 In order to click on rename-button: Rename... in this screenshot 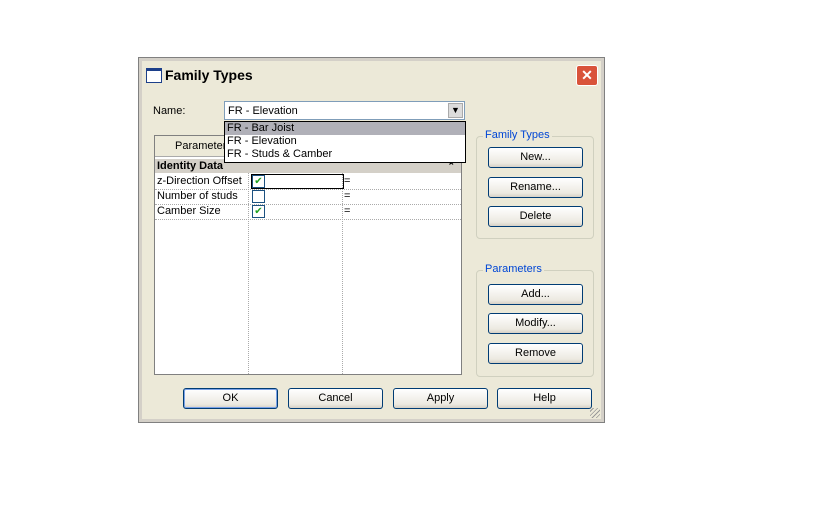, I will do `click(535, 187)`.